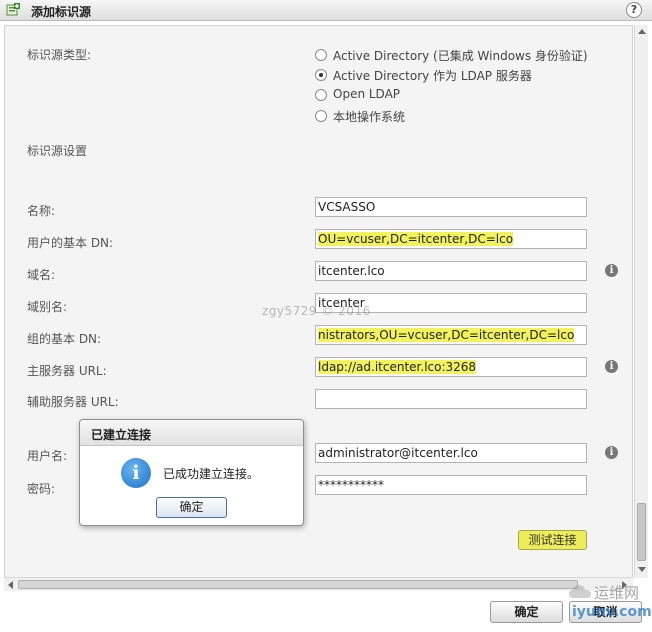 This screenshot has width=652, height=632. Describe the element at coordinates (451, 271) in the screenshot. I see `domain-name-field: itcenter.lco` at that location.